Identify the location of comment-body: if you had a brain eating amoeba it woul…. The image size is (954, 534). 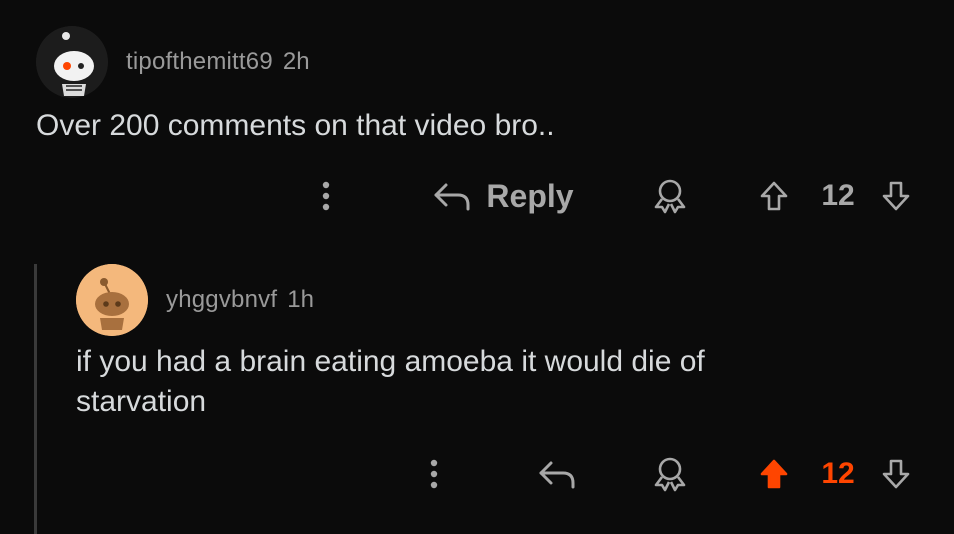
(390, 382).